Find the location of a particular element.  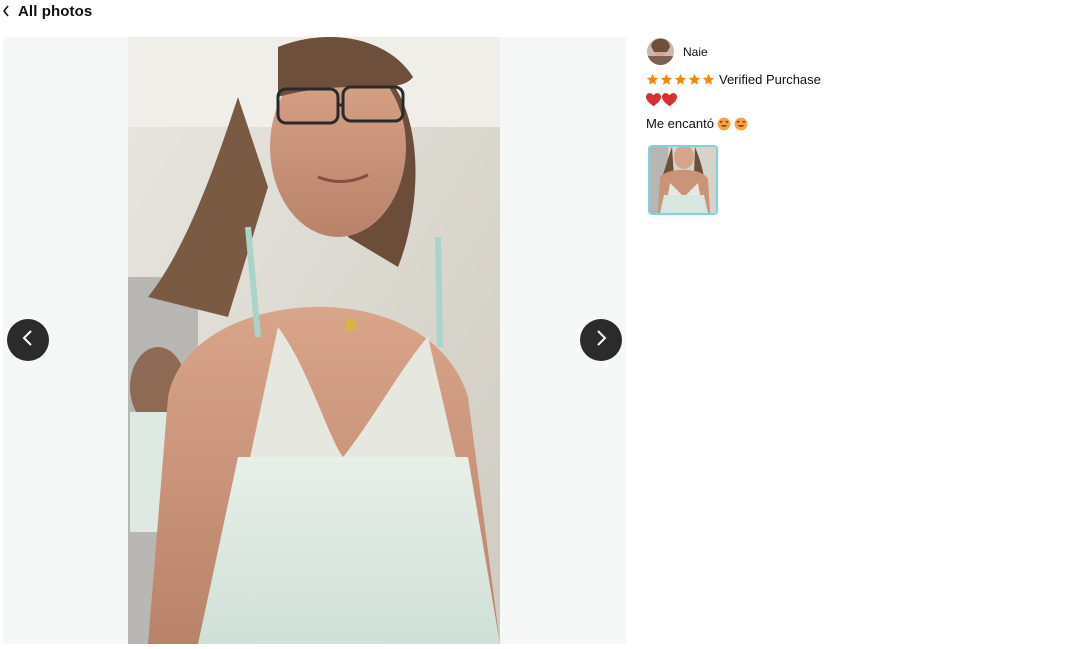

all-photos-label: All photos is located at coordinates (55, 11).